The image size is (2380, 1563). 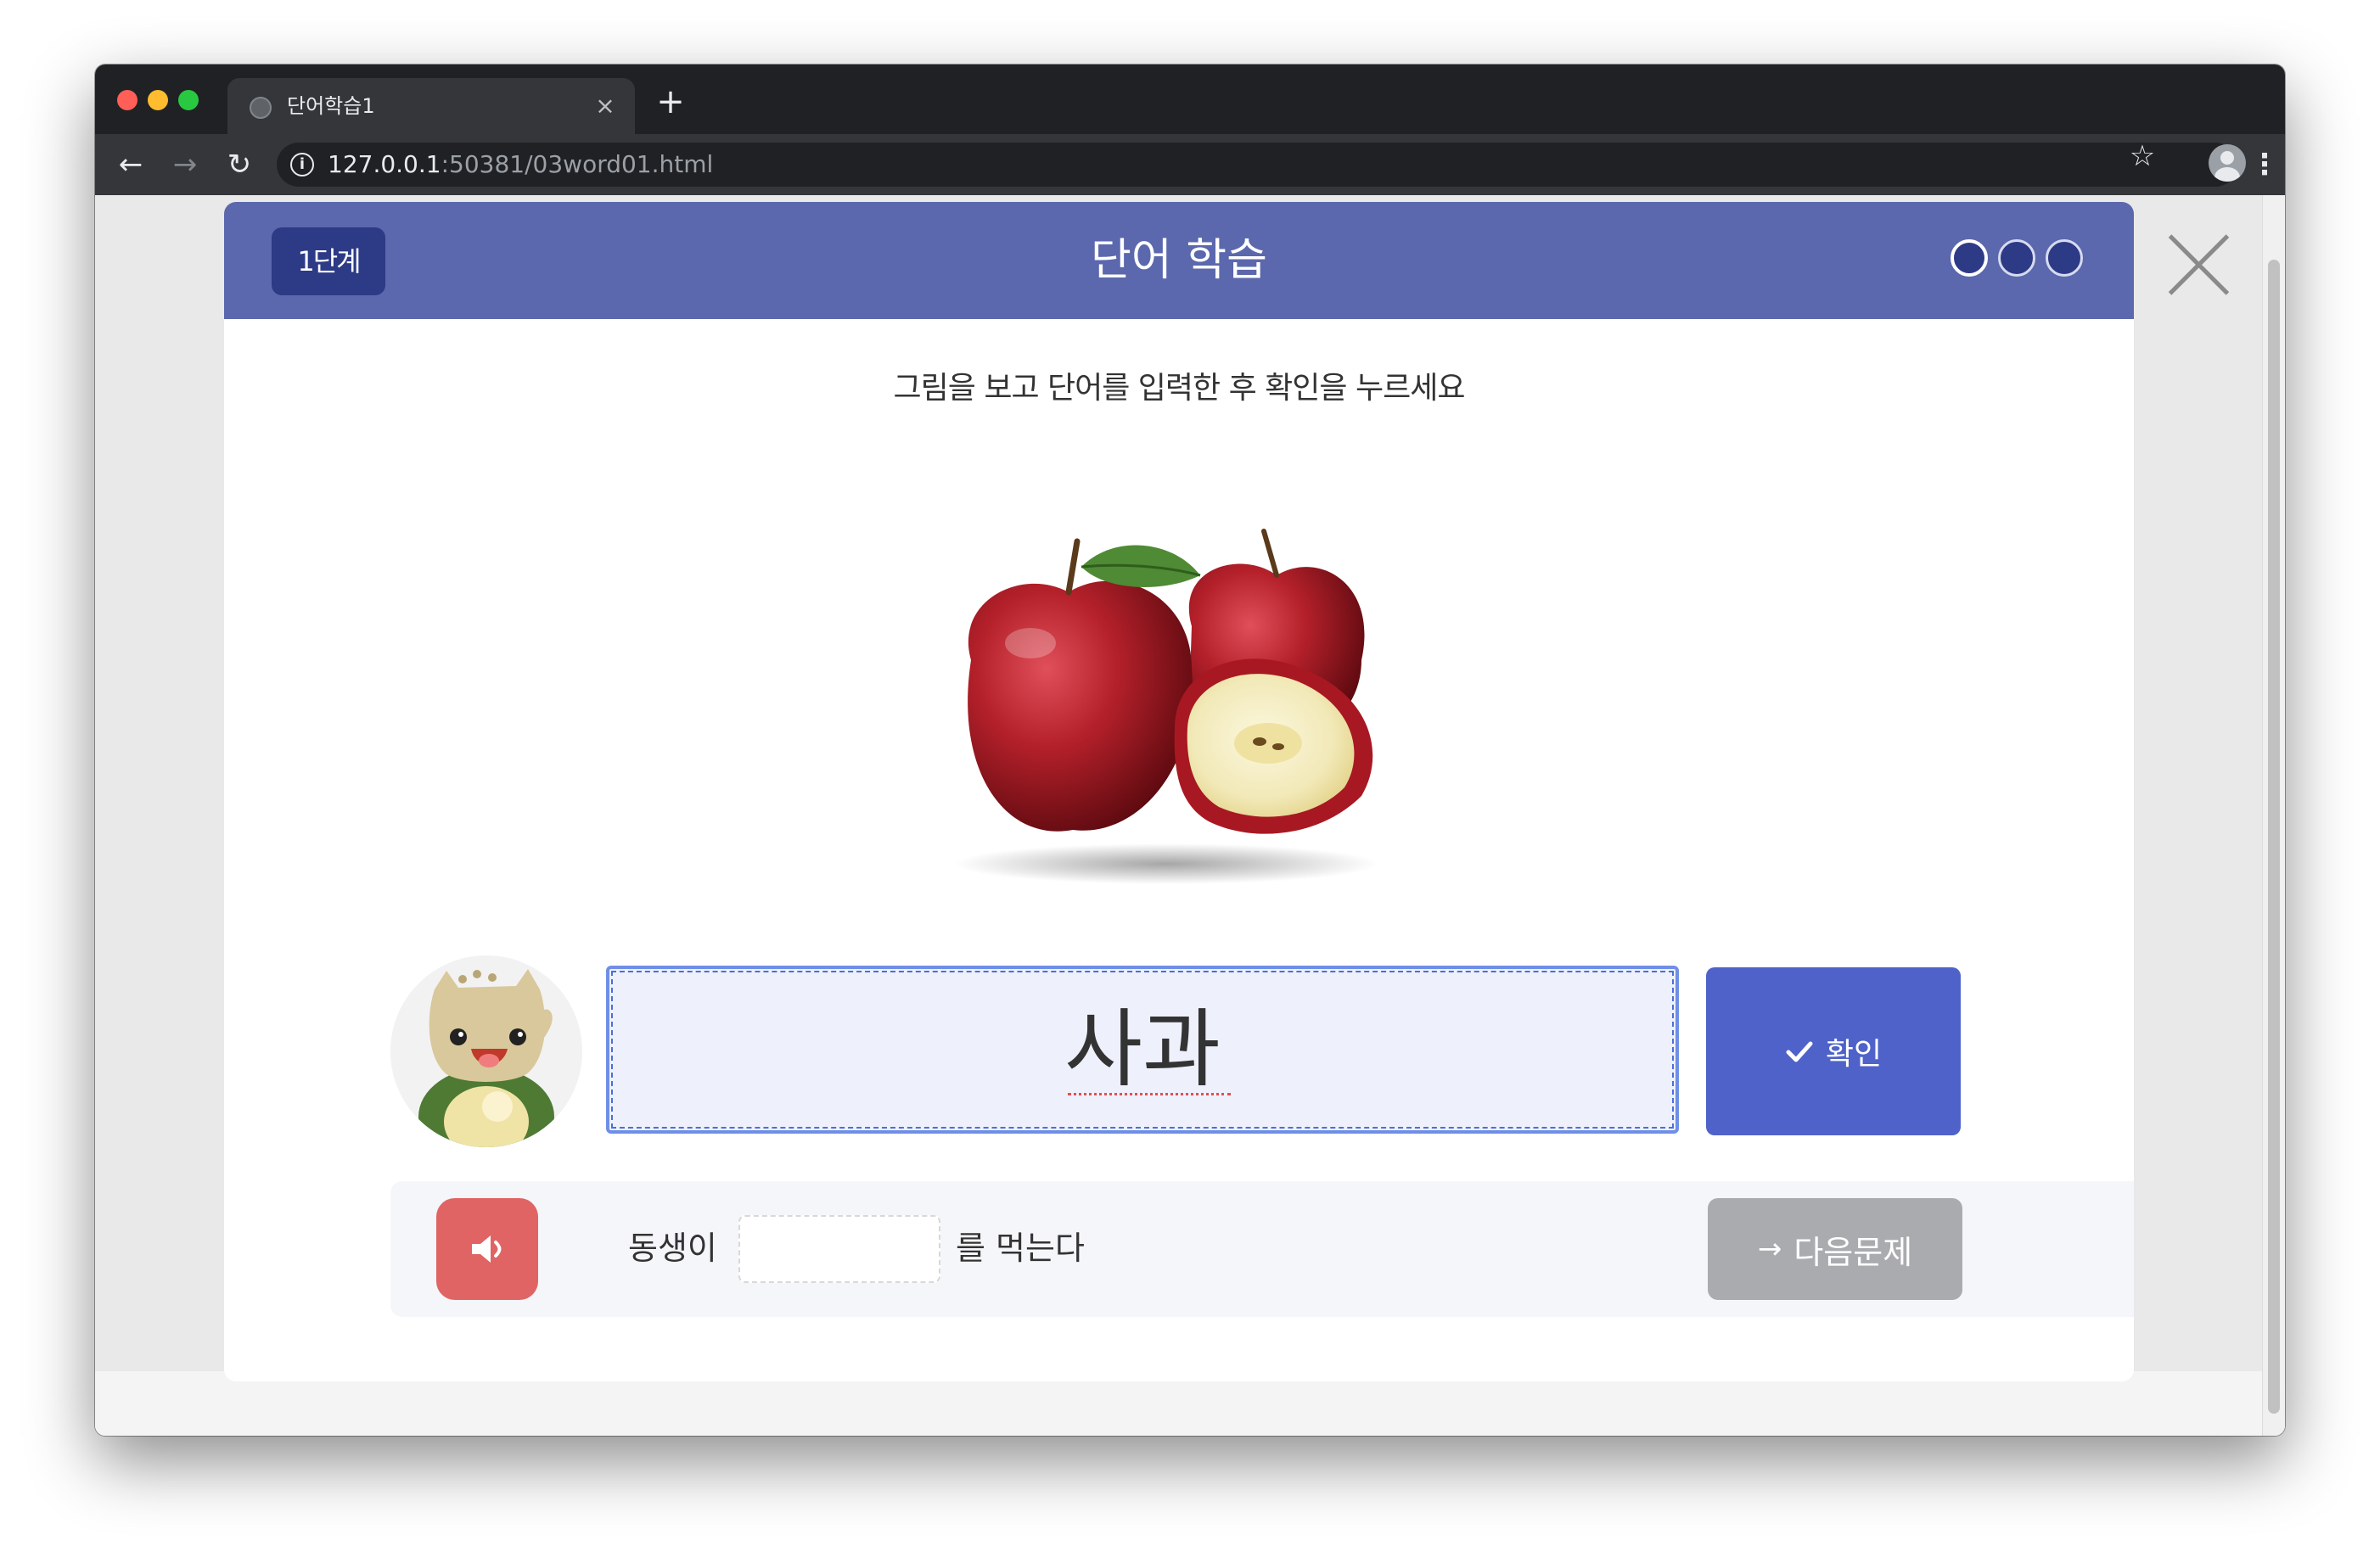 I want to click on scrollbar, so click(x=2273, y=815).